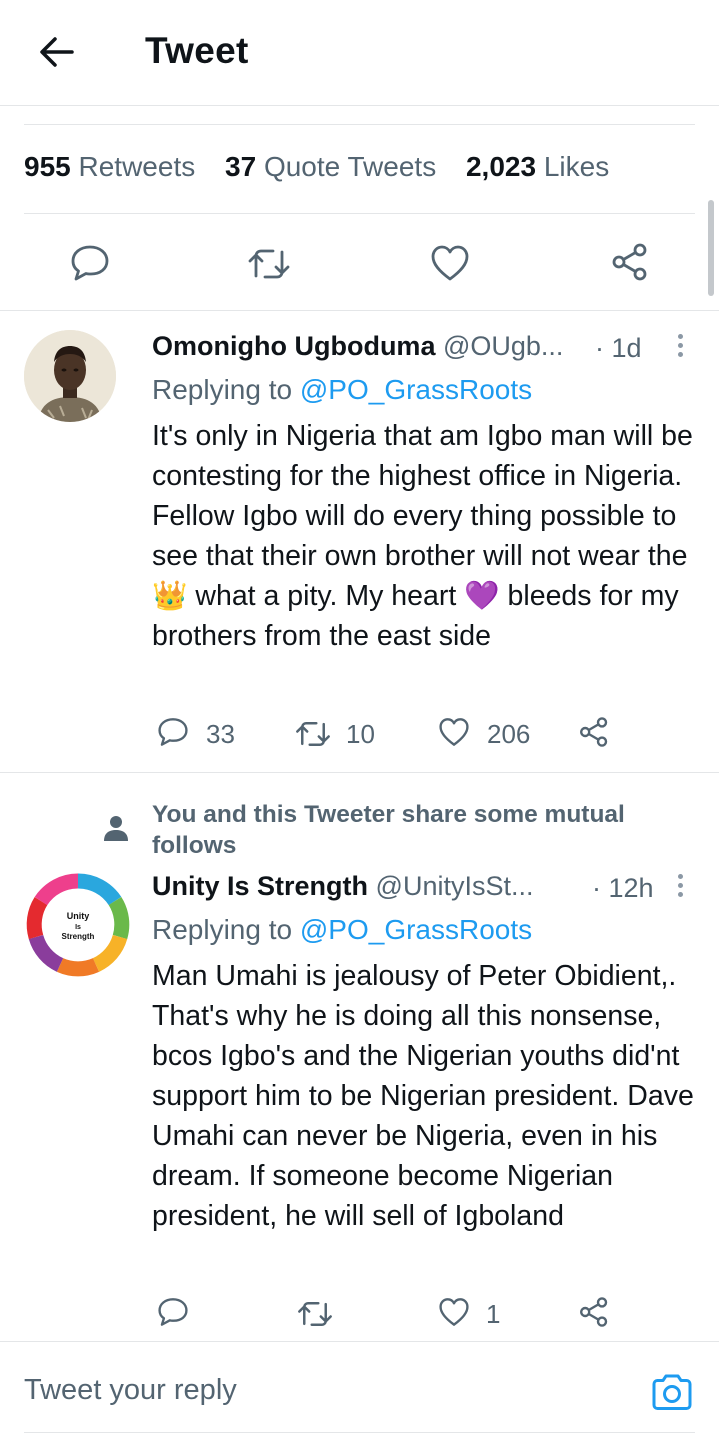  What do you see at coordinates (130, 1390) in the screenshot?
I see `reply-input: Tweet your reply` at bounding box center [130, 1390].